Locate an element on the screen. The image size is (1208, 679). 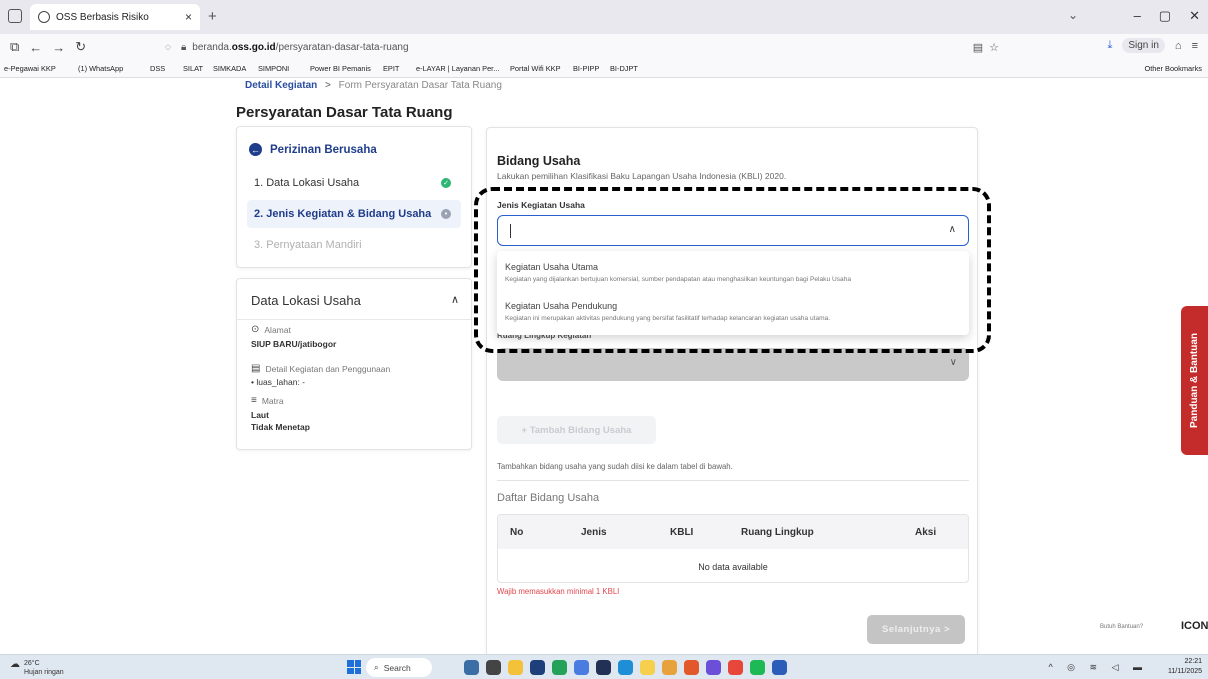
whatsapp-app-icon is located at coordinates (559, 667).